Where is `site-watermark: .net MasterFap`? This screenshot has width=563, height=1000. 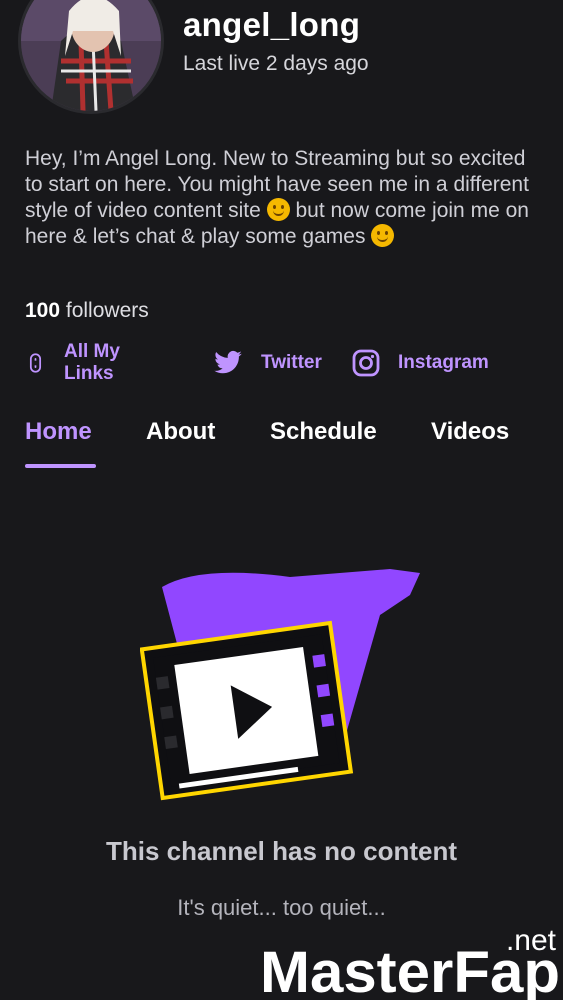 site-watermark: .net MasterFap is located at coordinates (410, 962).